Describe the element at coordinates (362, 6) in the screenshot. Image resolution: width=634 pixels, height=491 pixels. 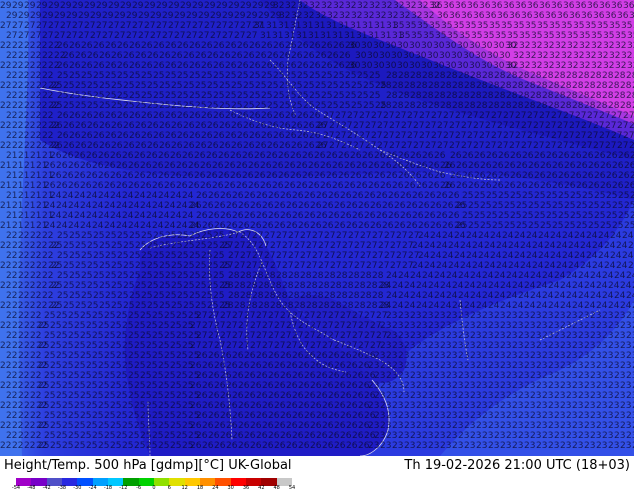
I see `contour-value: 32` at that location.